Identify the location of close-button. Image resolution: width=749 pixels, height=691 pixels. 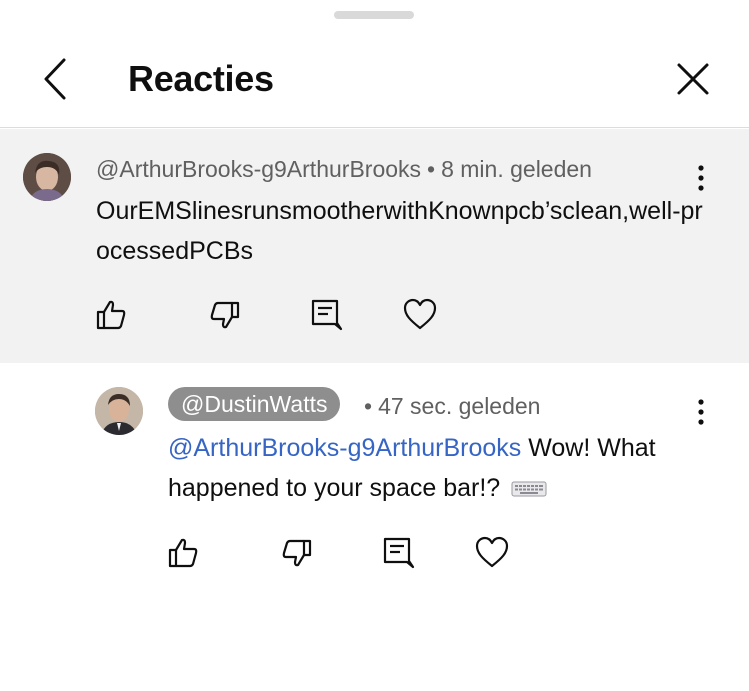
(693, 79).